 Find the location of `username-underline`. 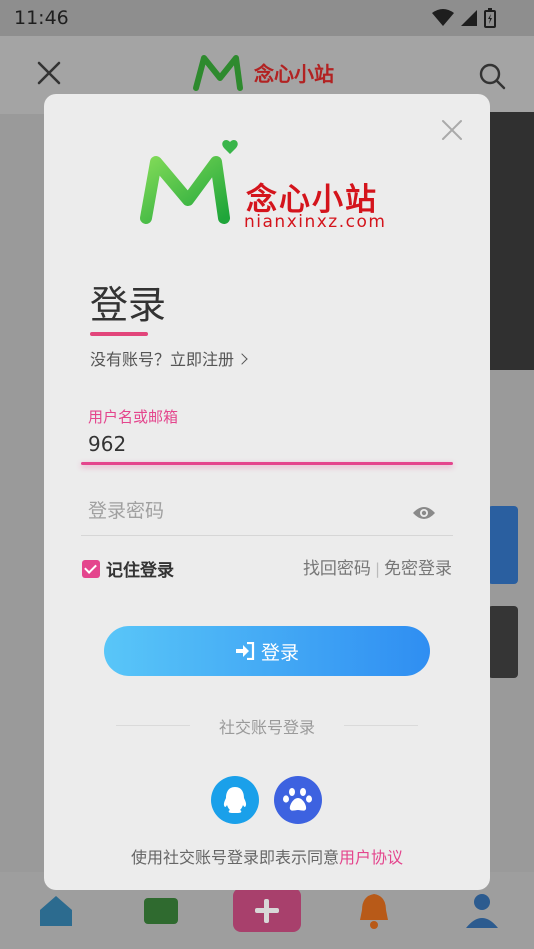

username-underline is located at coordinates (267, 463).